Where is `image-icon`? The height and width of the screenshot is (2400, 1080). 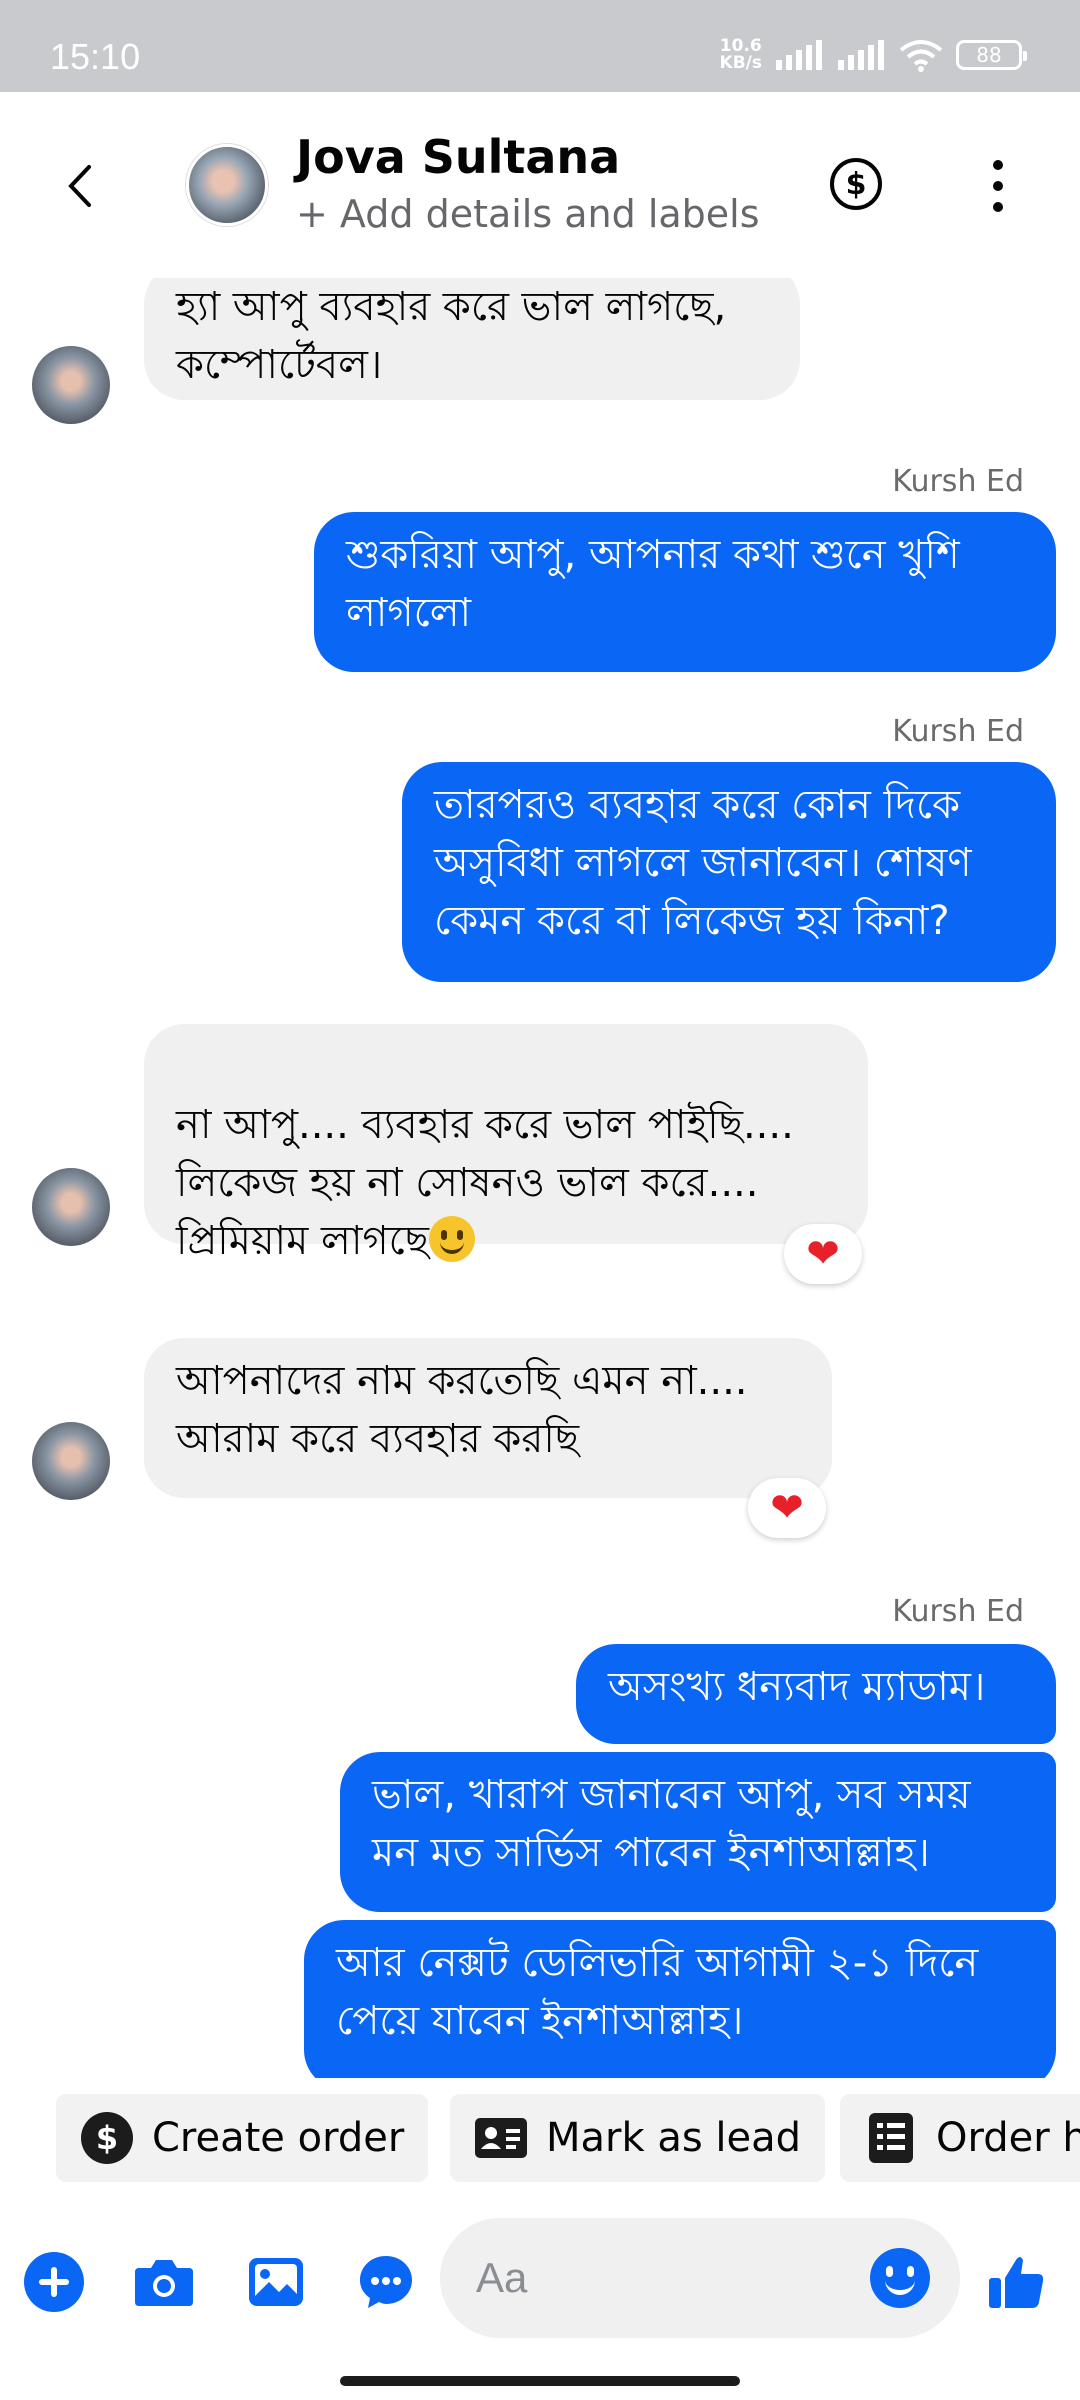
image-icon is located at coordinates (276, 2282).